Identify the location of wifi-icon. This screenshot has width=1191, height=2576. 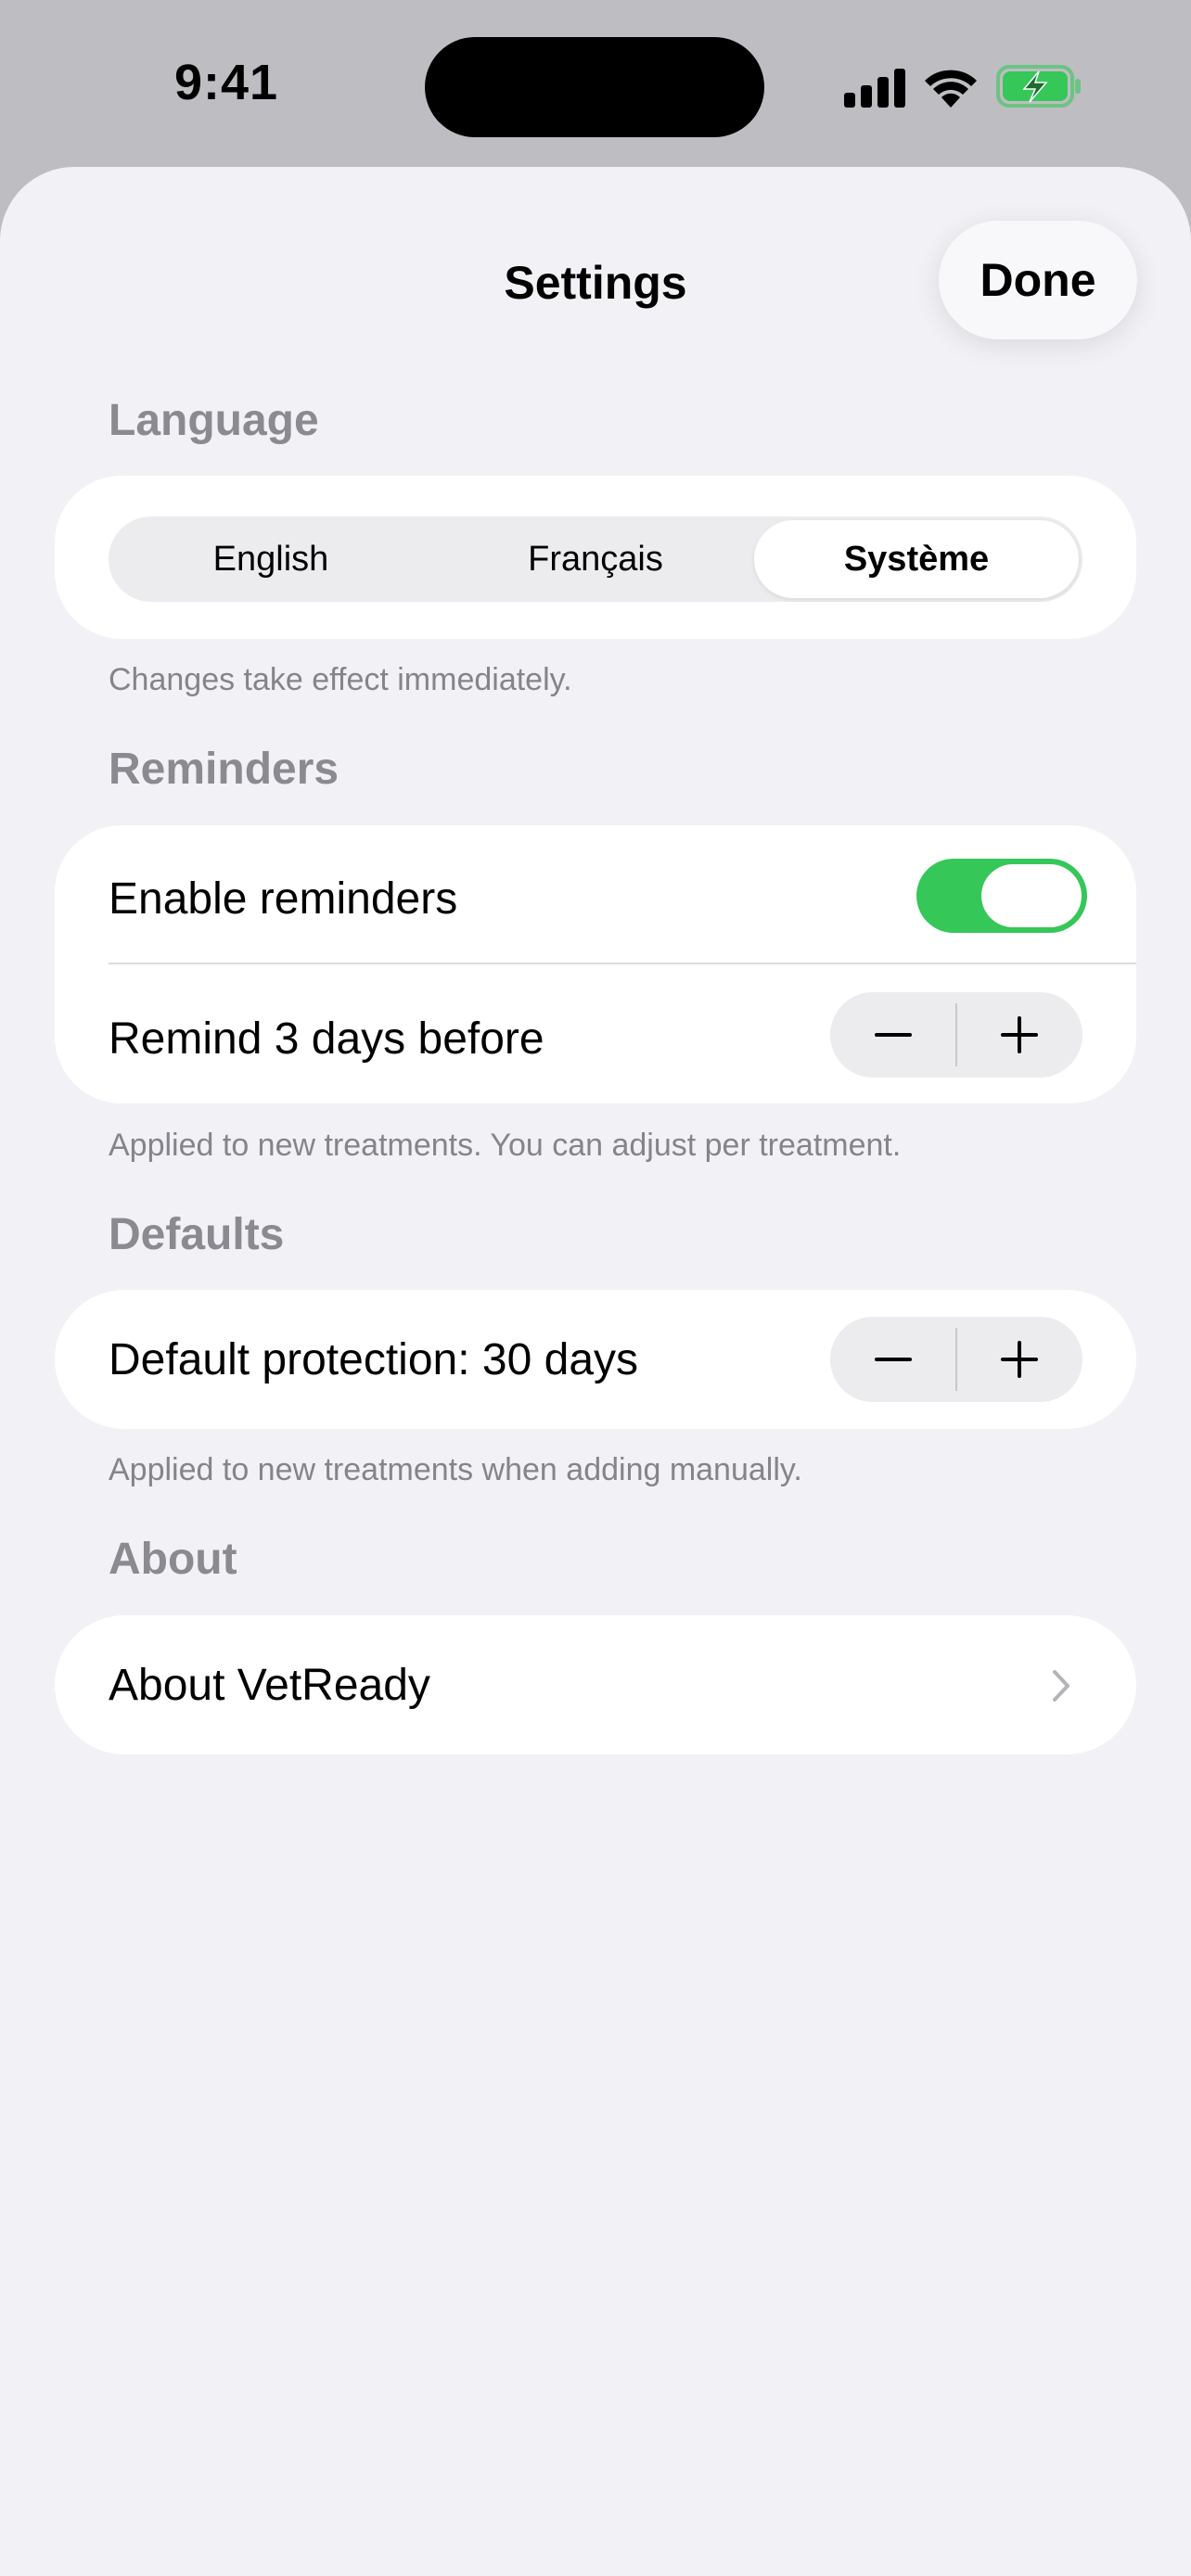
(951, 89).